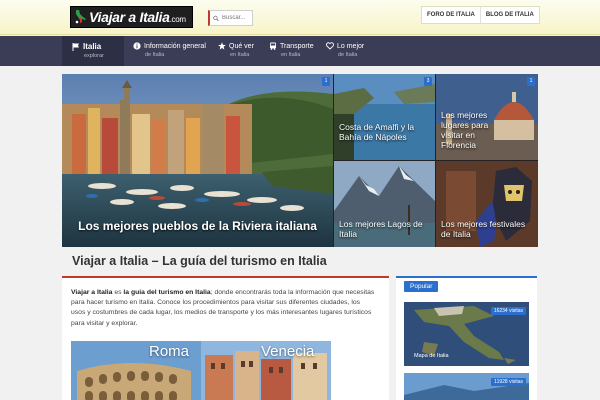 The width and height of the screenshot is (600, 400). Describe the element at coordinates (169, 351) in the screenshot. I see `image-label-roma: Roma` at that location.